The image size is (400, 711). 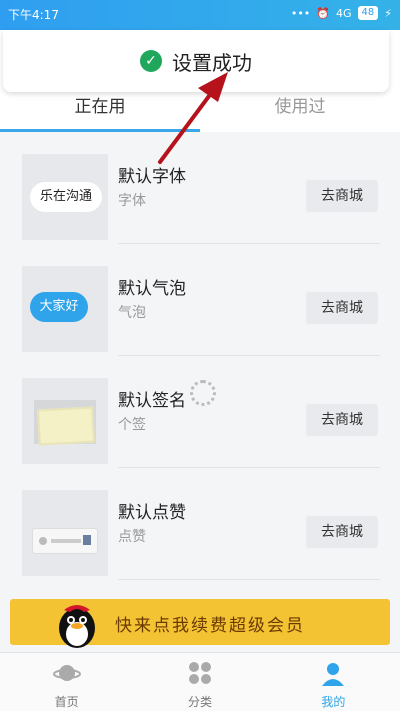 What do you see at coordinates (152, 289) in the screenshot?
I see `item-title: 默认气泡` at bounding box center [152, 289].